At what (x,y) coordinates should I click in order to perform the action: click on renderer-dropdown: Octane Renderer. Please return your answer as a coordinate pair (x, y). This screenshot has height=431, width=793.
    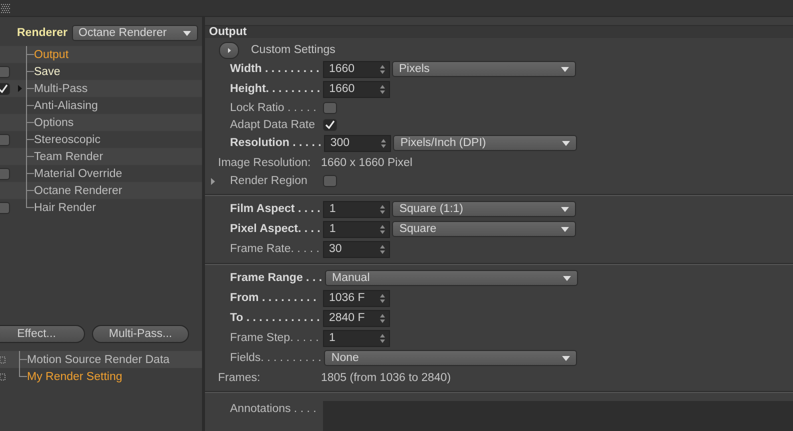
    Looking at the image, I should click on (135, 33).